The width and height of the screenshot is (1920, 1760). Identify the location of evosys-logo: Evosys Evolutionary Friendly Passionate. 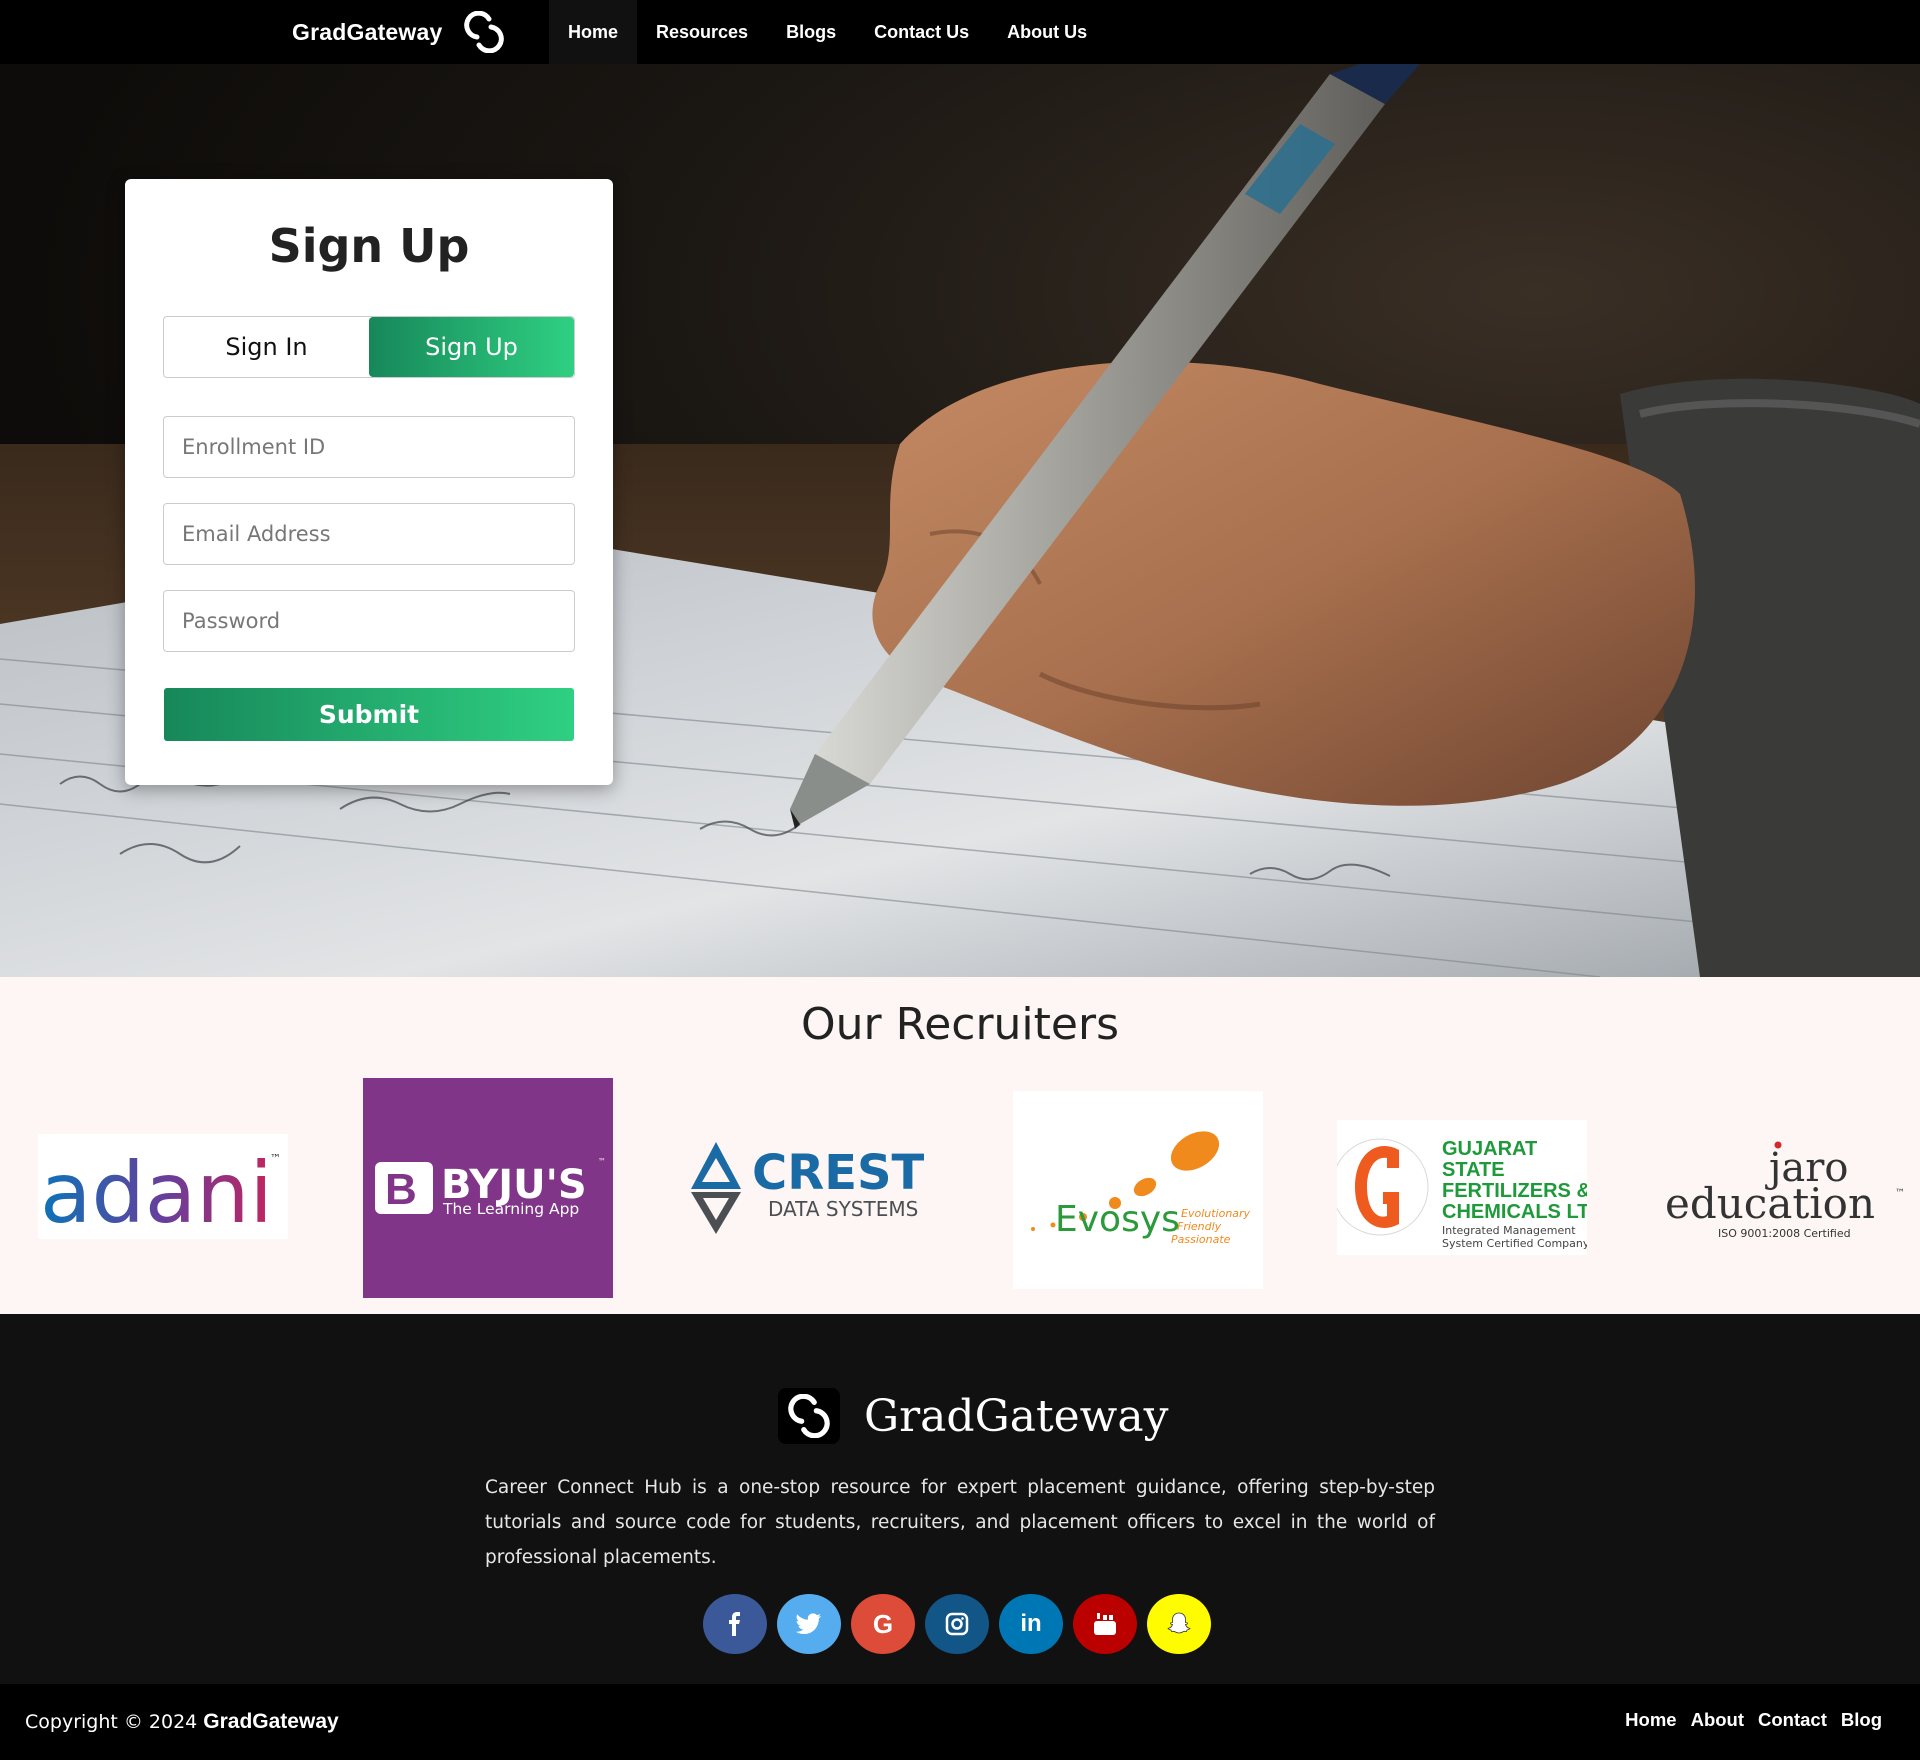
(1138, 1190).